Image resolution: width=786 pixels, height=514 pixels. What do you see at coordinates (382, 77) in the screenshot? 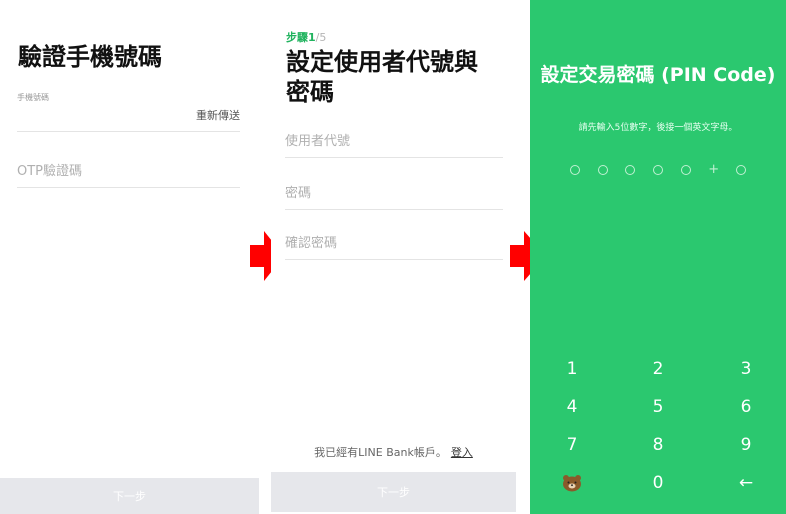
I see `page-title: 設定使用者代號與密碼` at bounding box center [382, 77].